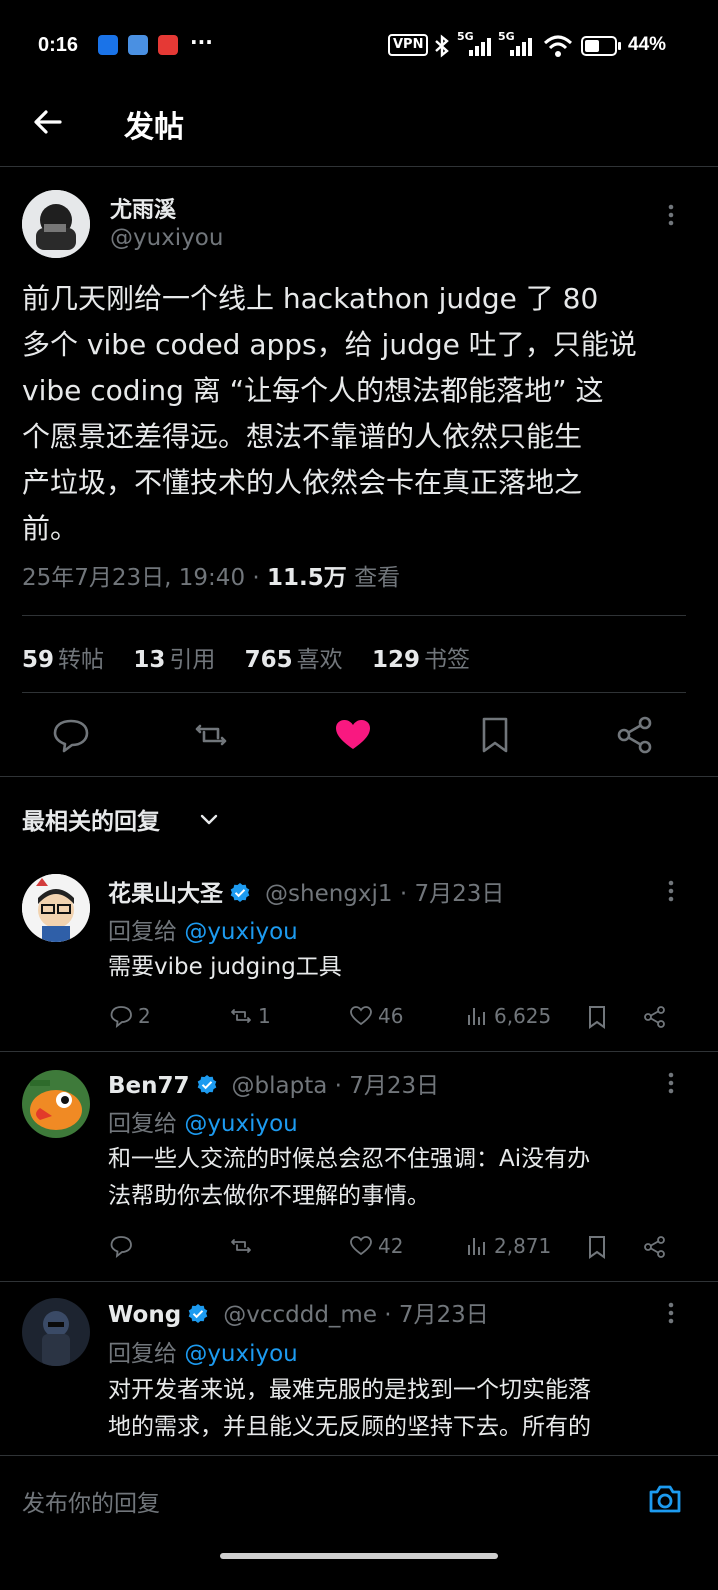  I want to click on repost-label: 转帖, so click(81, 660).